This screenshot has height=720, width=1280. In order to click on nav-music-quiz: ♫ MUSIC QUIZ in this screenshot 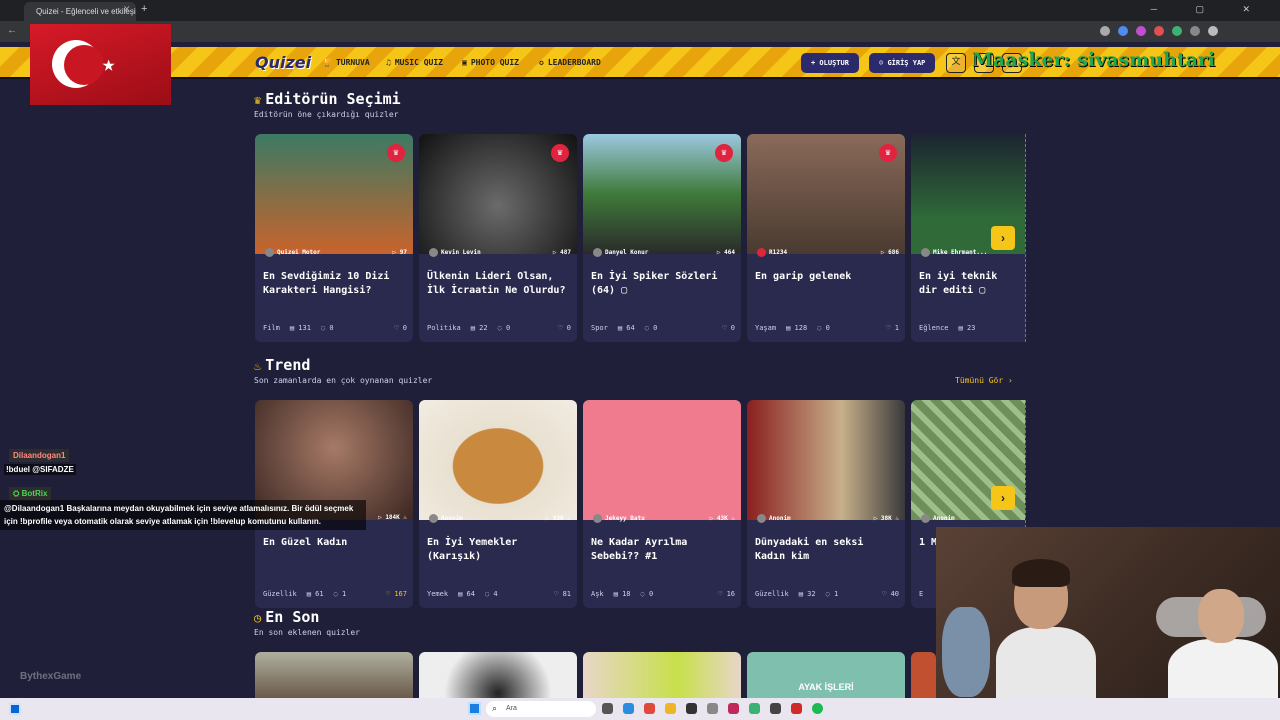, I will do `click(414, 62)`.